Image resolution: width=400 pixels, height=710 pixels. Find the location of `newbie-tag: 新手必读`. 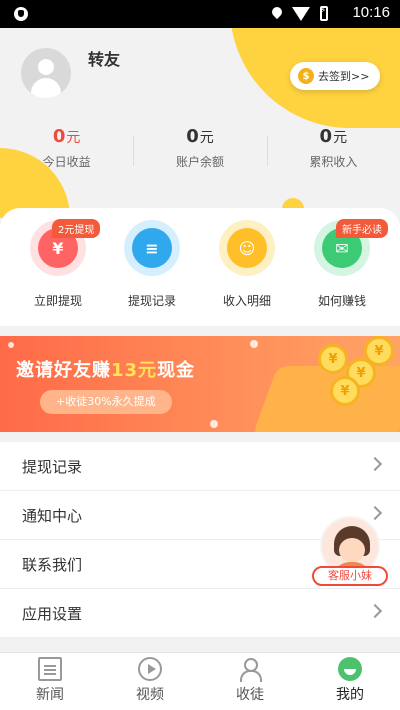

newbie-tag: 新手必读 is located at coordinates (362, 228).